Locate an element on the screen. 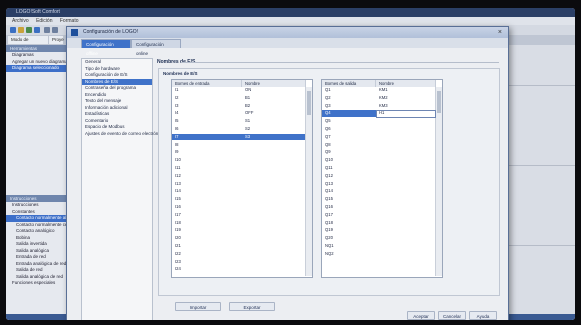 This screenshot has height=325, width=581. table-row: I19 is located at coordinates (238, 230).